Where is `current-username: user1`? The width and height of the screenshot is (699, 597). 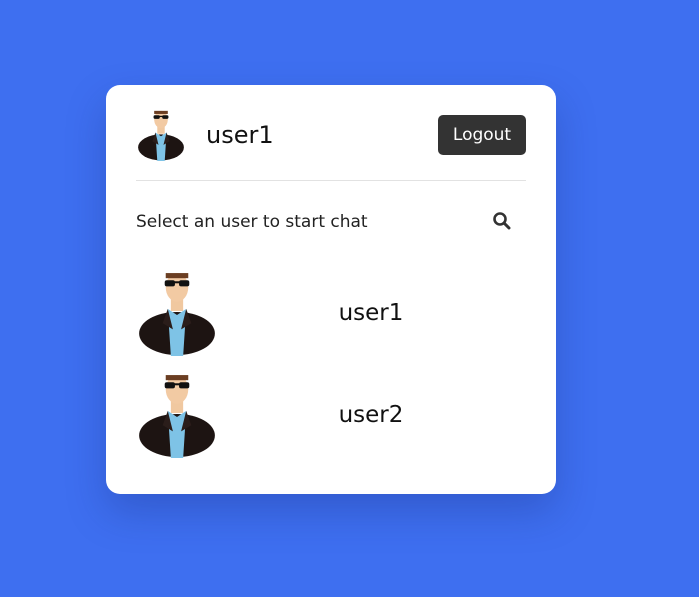 current-username: user1 is located at coordinates (240, 135).